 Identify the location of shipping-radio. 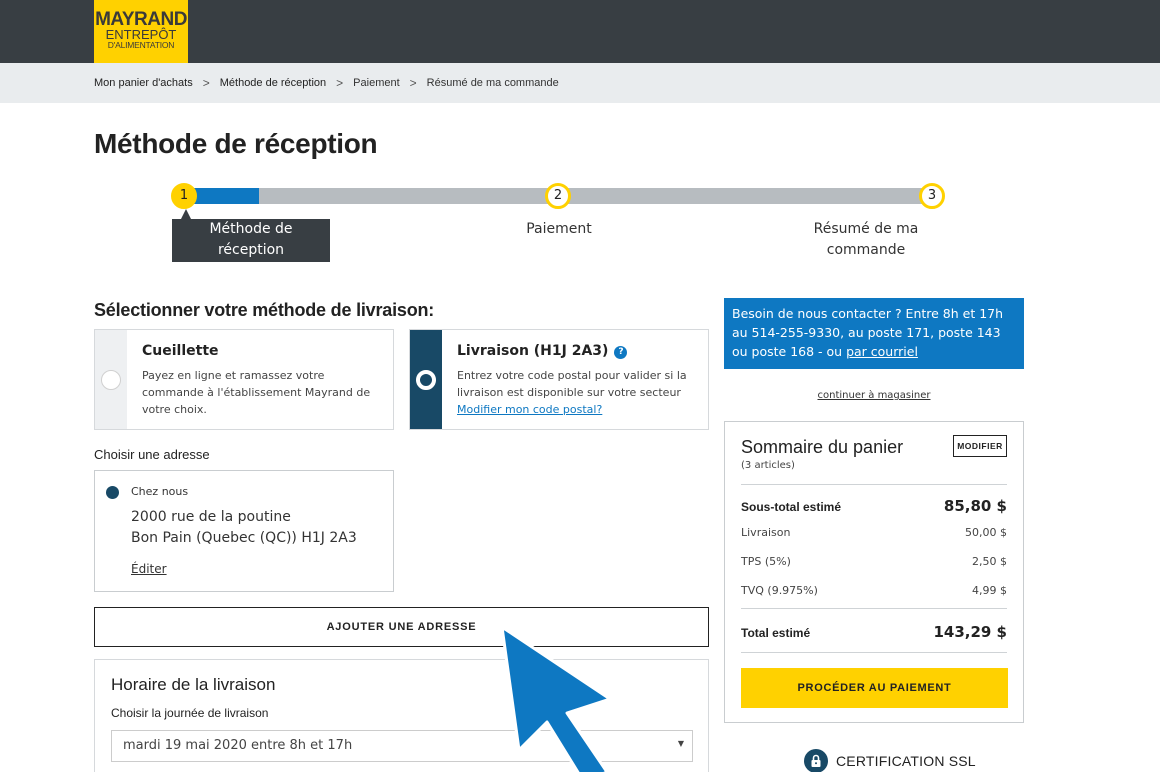
(426, 380).